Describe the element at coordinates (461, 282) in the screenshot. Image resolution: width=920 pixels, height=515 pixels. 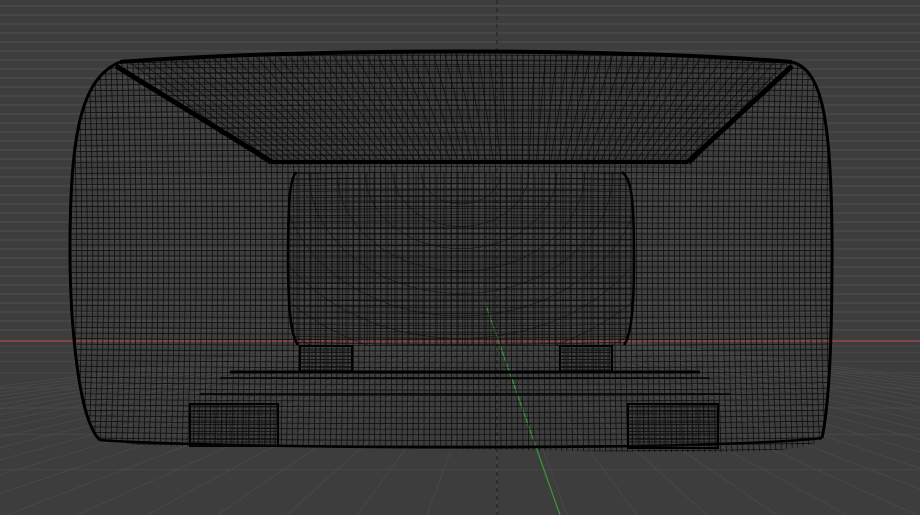
I see `wire-inner-horizontal` at that location.